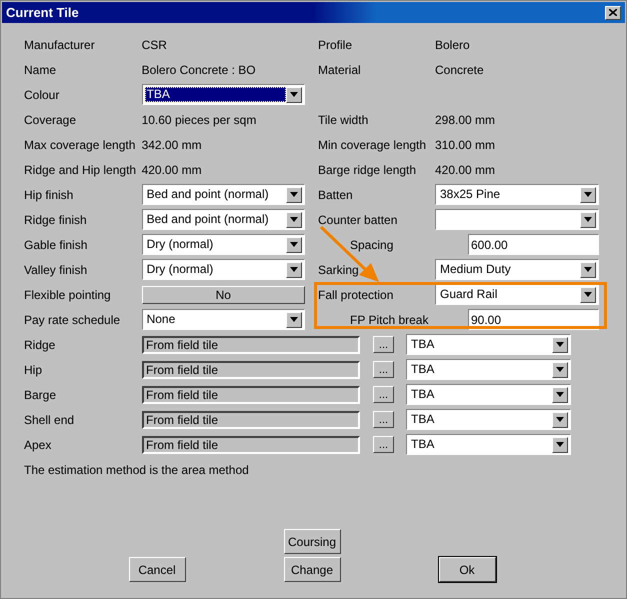  I want to click on field-value: CSR, so click(155, 45).